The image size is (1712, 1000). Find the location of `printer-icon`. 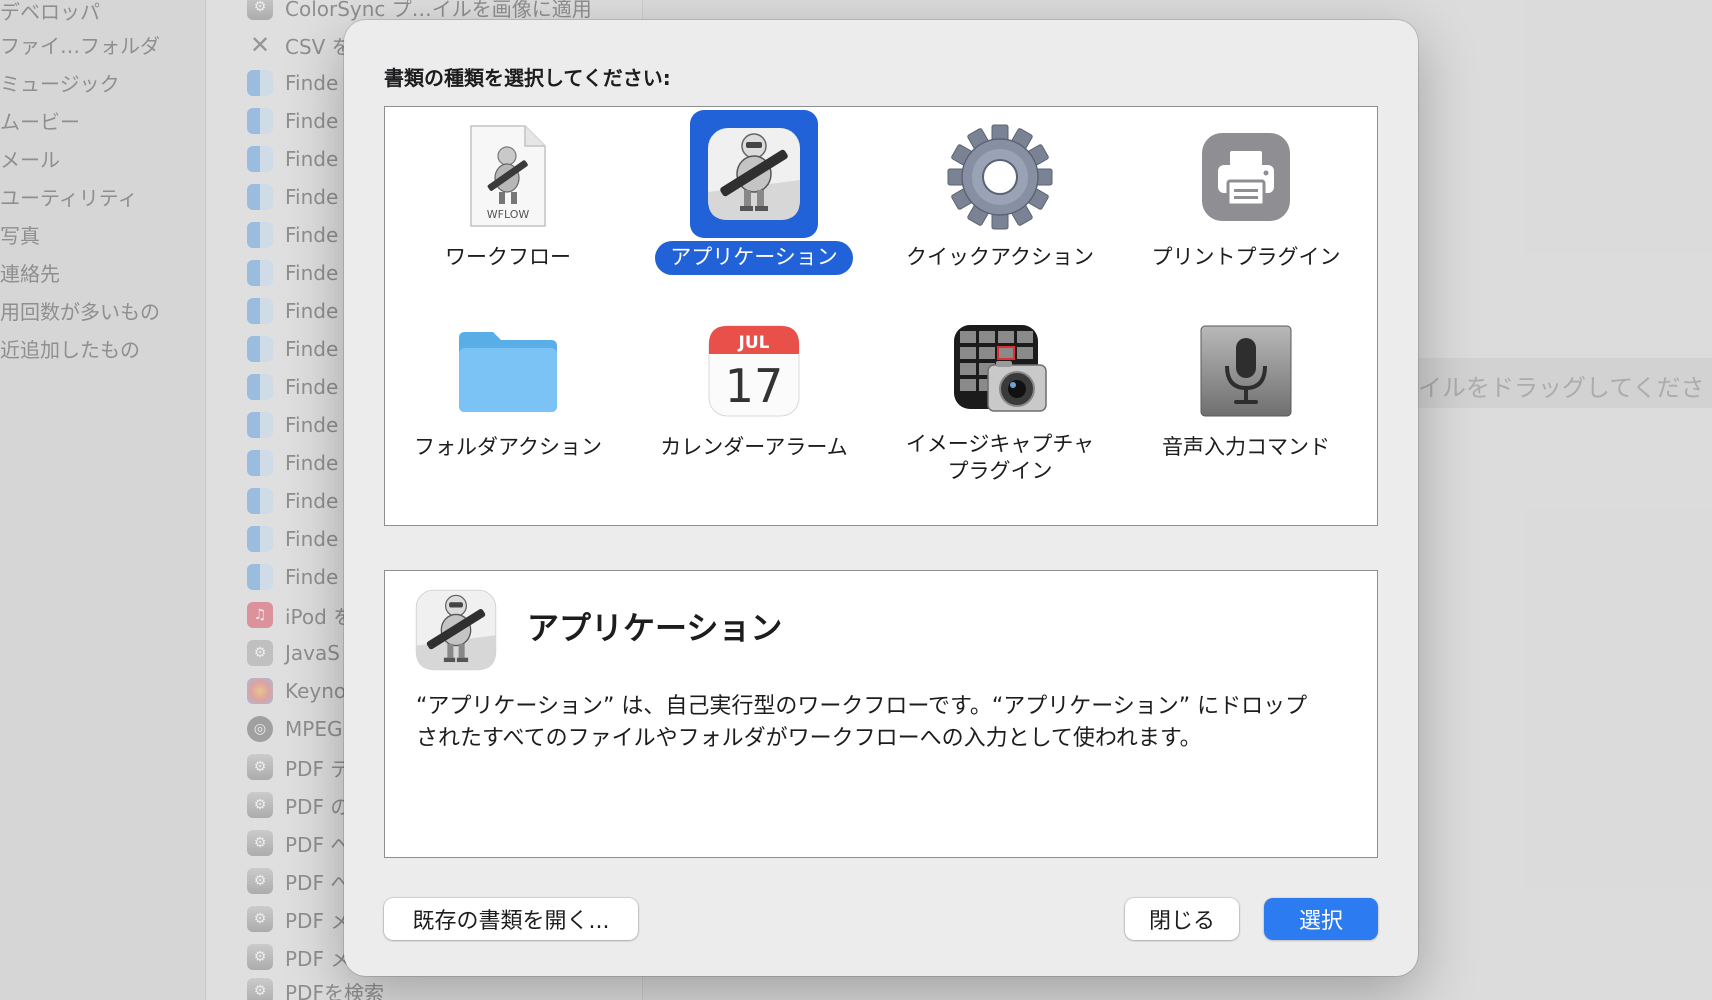

printer-icon is located at coordinates (1246, 177).